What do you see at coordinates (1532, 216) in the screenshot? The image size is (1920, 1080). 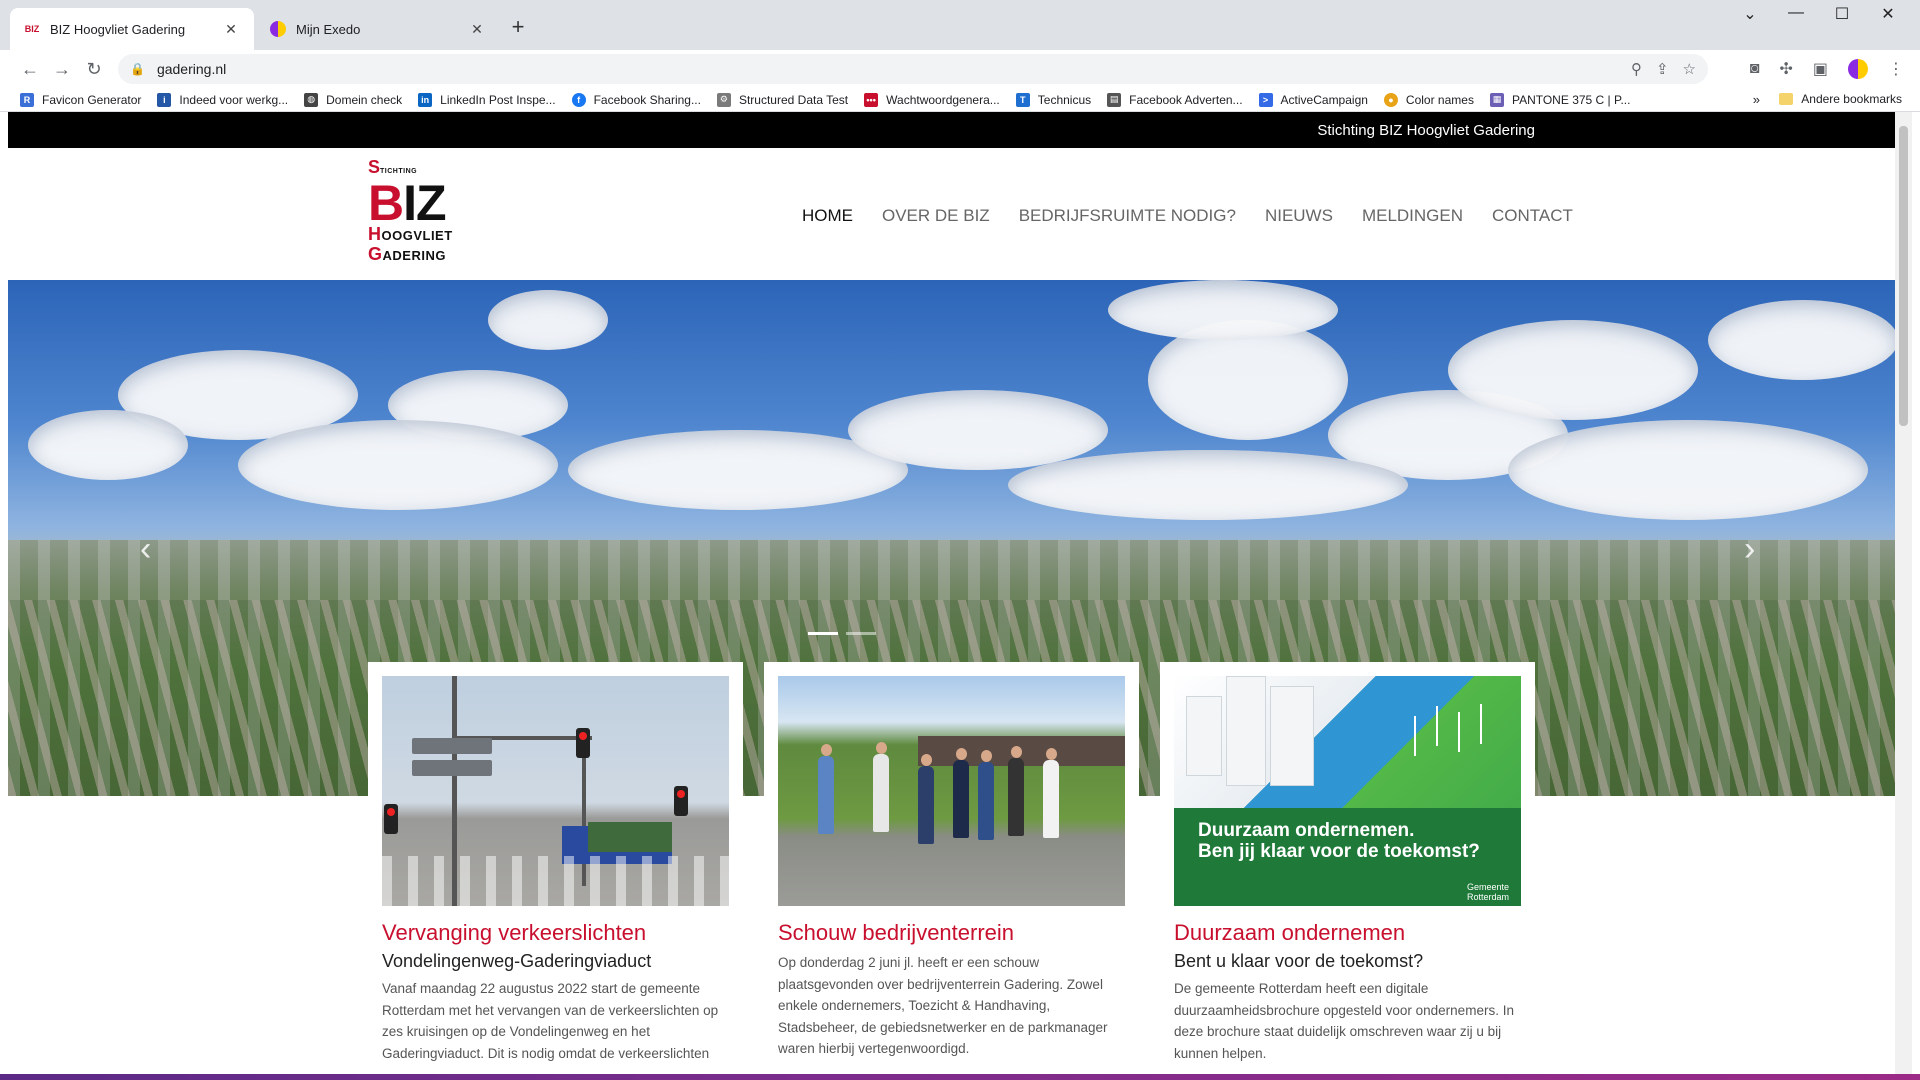 I see `nav-contact: CONTACT` at bounding box center [1532, 216].